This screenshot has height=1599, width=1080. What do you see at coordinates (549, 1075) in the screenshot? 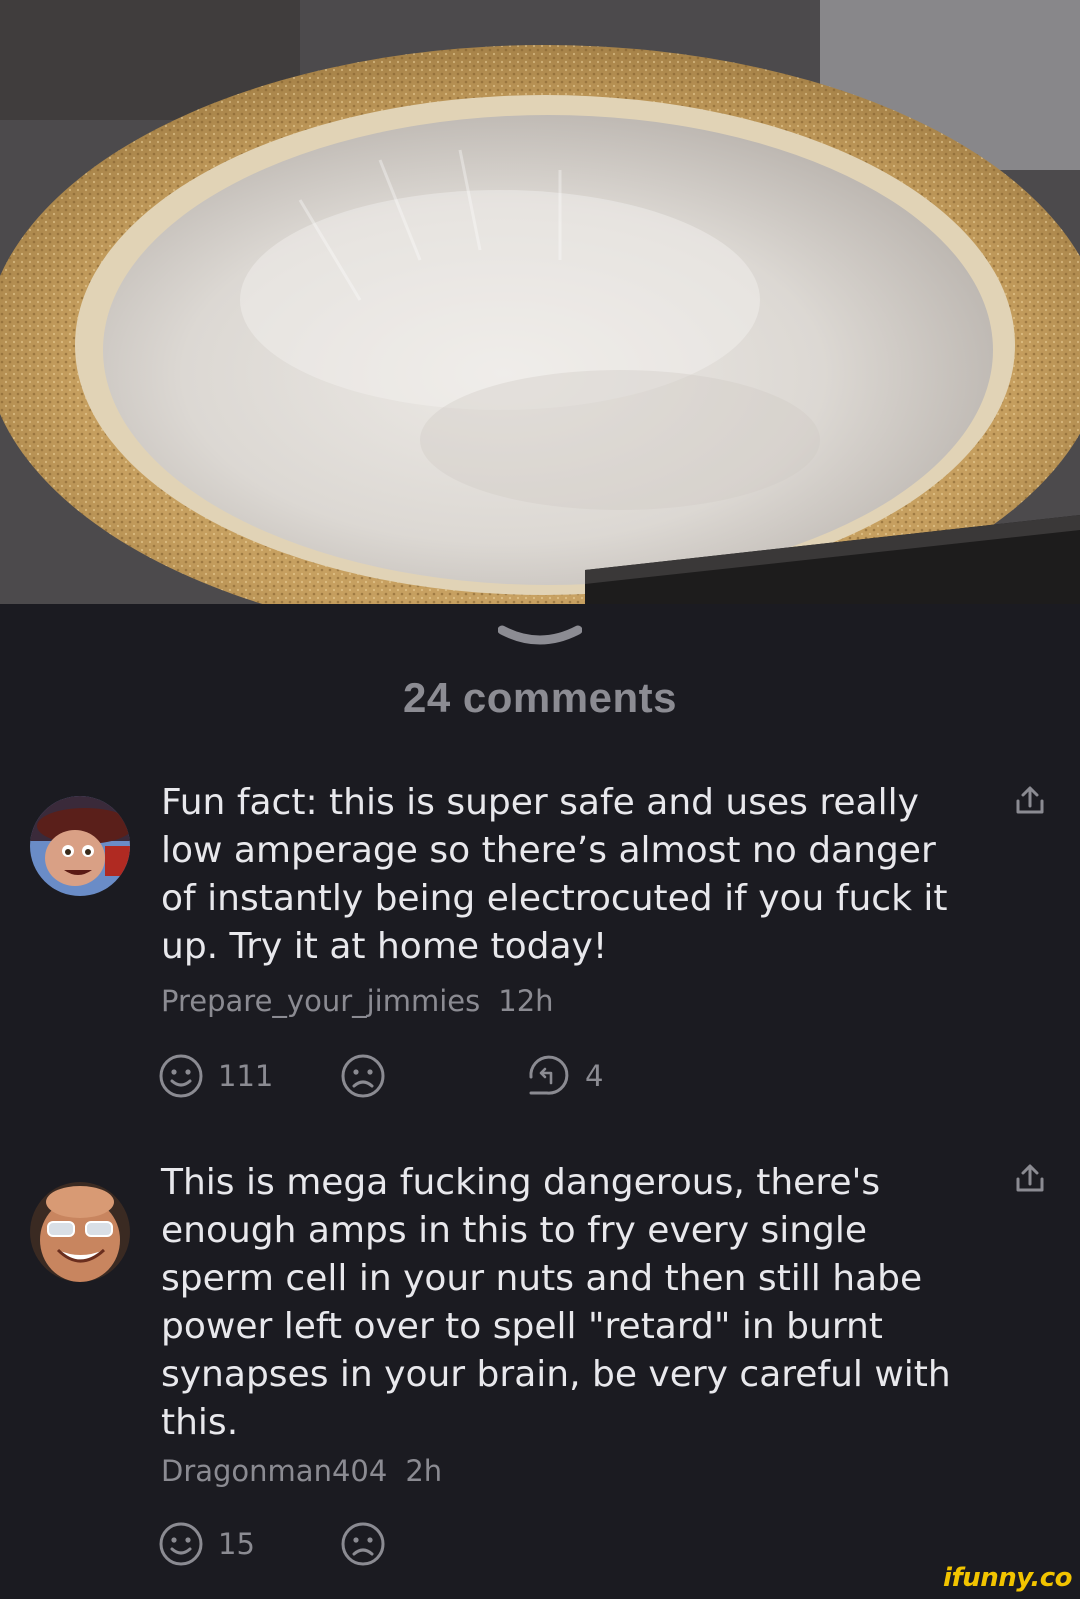
I see `reply-icon` at bounding box center [549, 1075].